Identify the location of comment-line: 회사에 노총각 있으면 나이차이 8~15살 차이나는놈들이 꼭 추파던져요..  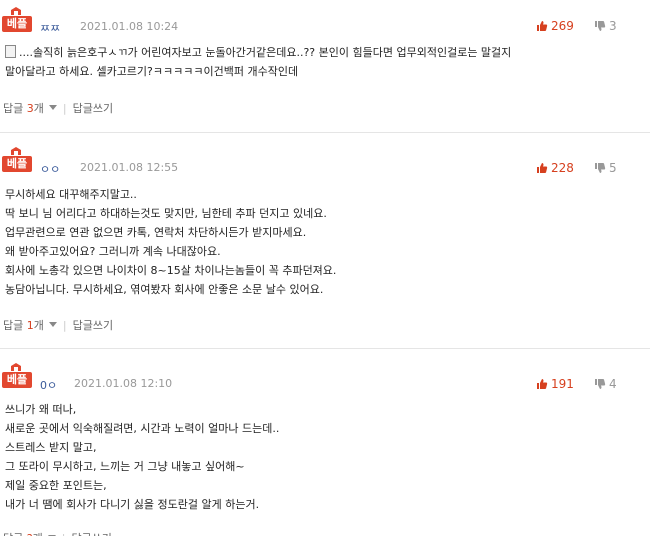
(171, 270).